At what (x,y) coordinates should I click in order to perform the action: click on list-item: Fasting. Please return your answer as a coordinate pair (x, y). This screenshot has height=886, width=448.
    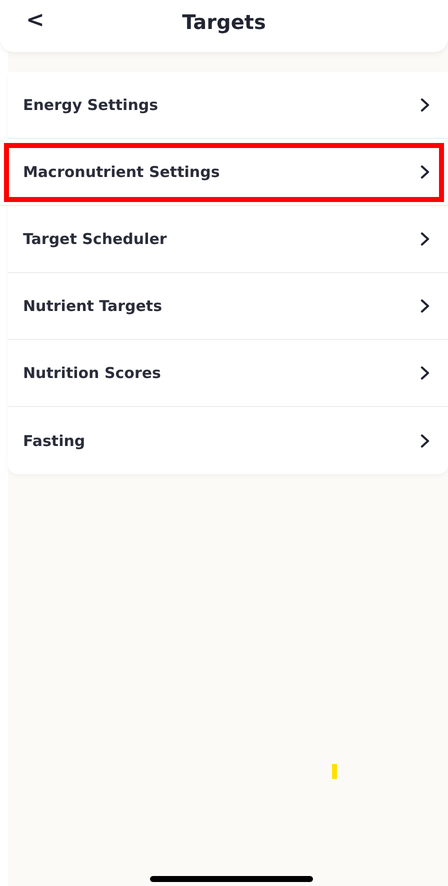
    Looking at the image, I should click on (228, 440).